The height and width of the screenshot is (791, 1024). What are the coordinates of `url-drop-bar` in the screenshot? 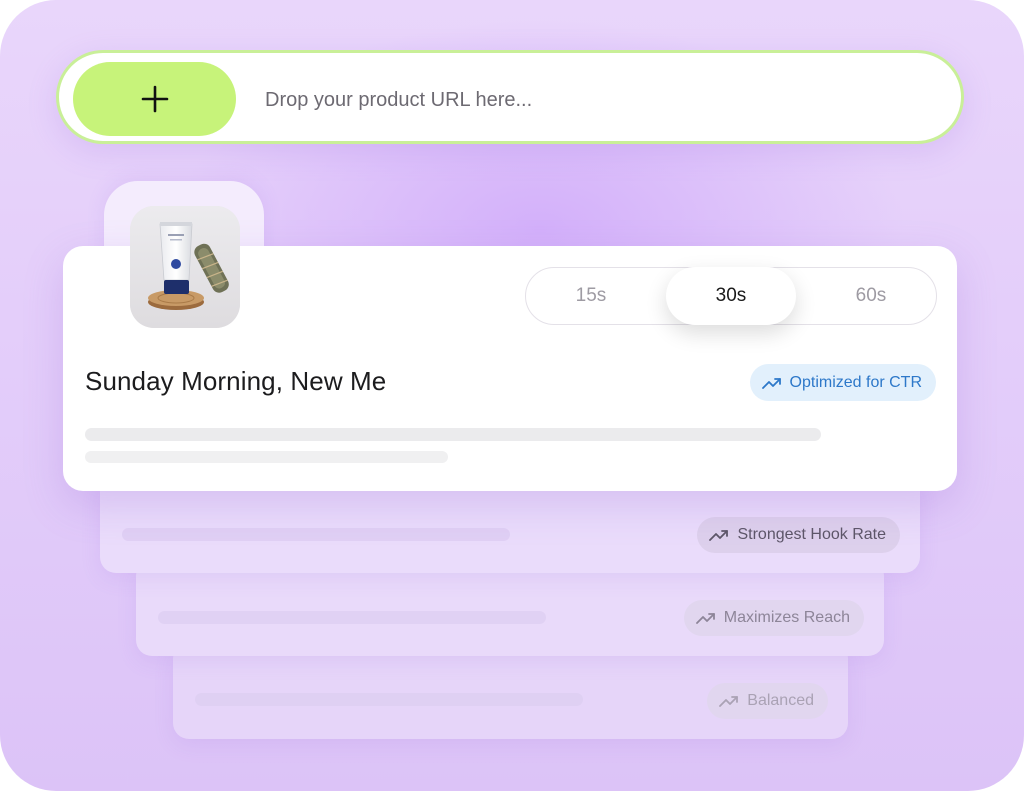 It's located at (510, 97).